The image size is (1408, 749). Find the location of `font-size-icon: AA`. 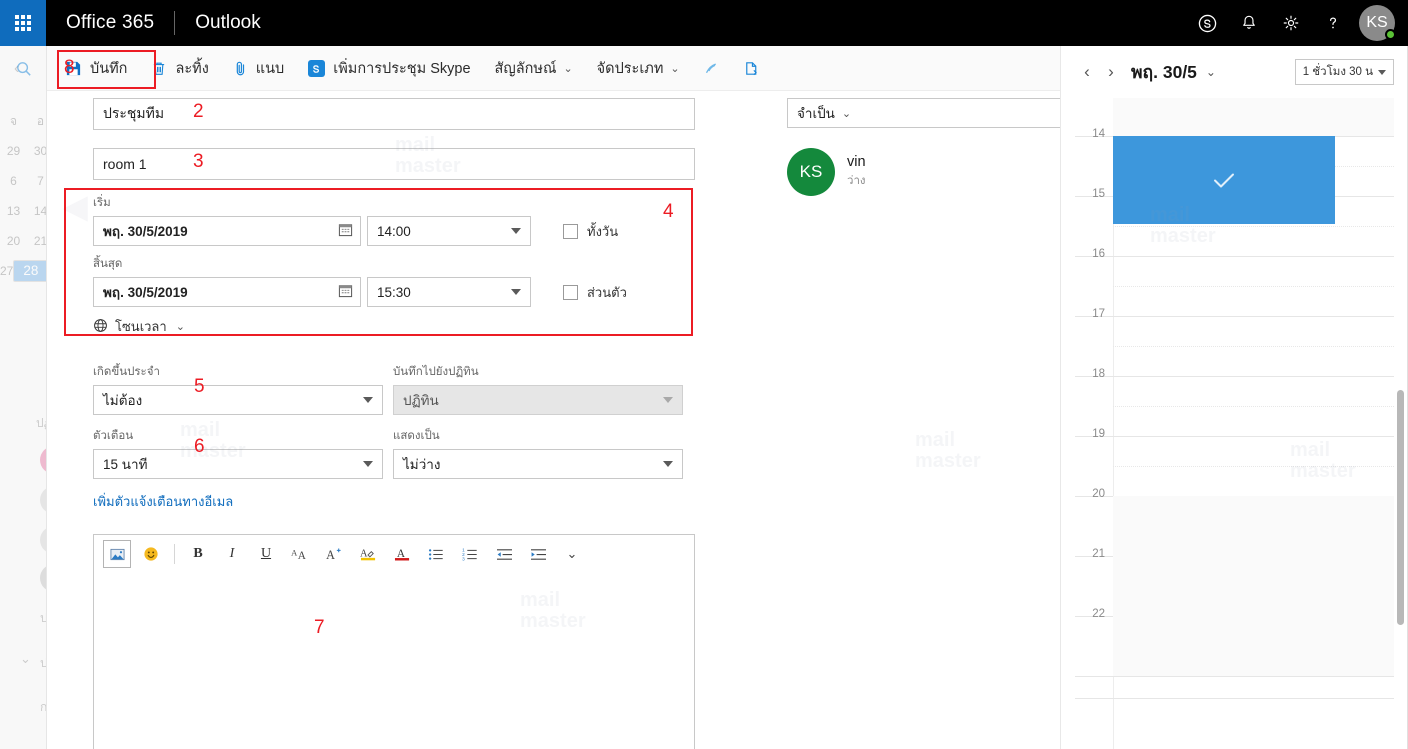

font-size-icon: AA is located at coordinates (300, 554).